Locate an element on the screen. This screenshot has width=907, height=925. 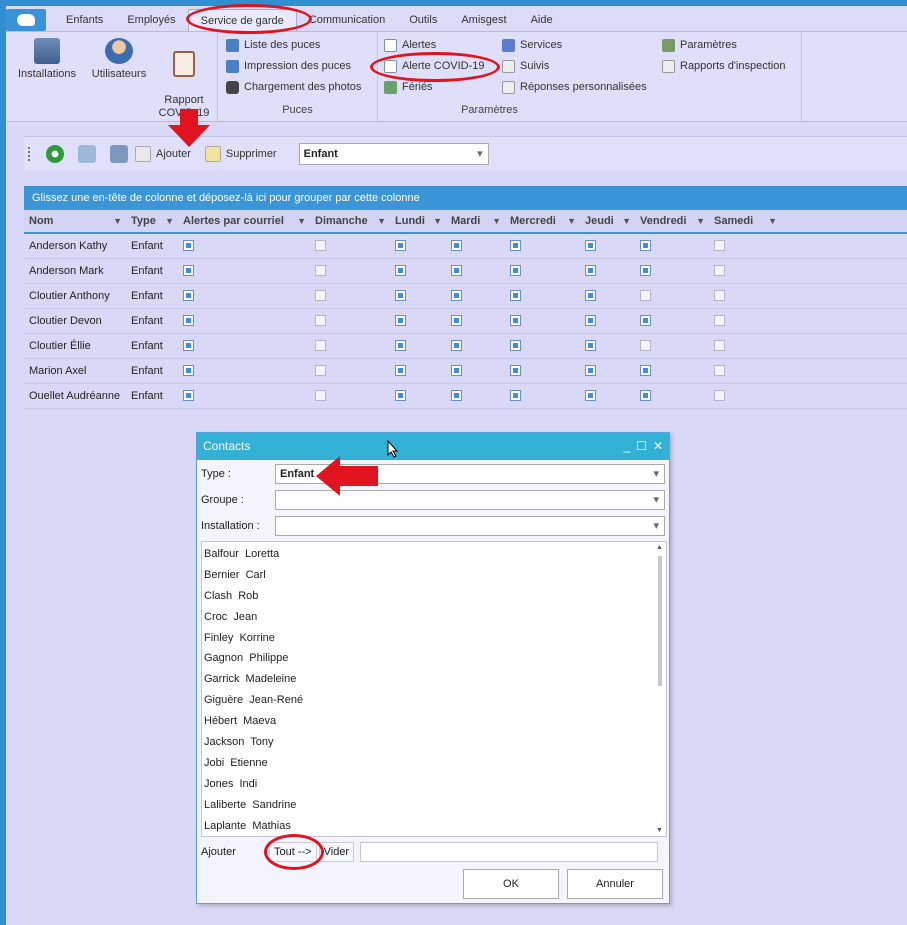
installations-button: Installations is located at coordinates (47, 59).